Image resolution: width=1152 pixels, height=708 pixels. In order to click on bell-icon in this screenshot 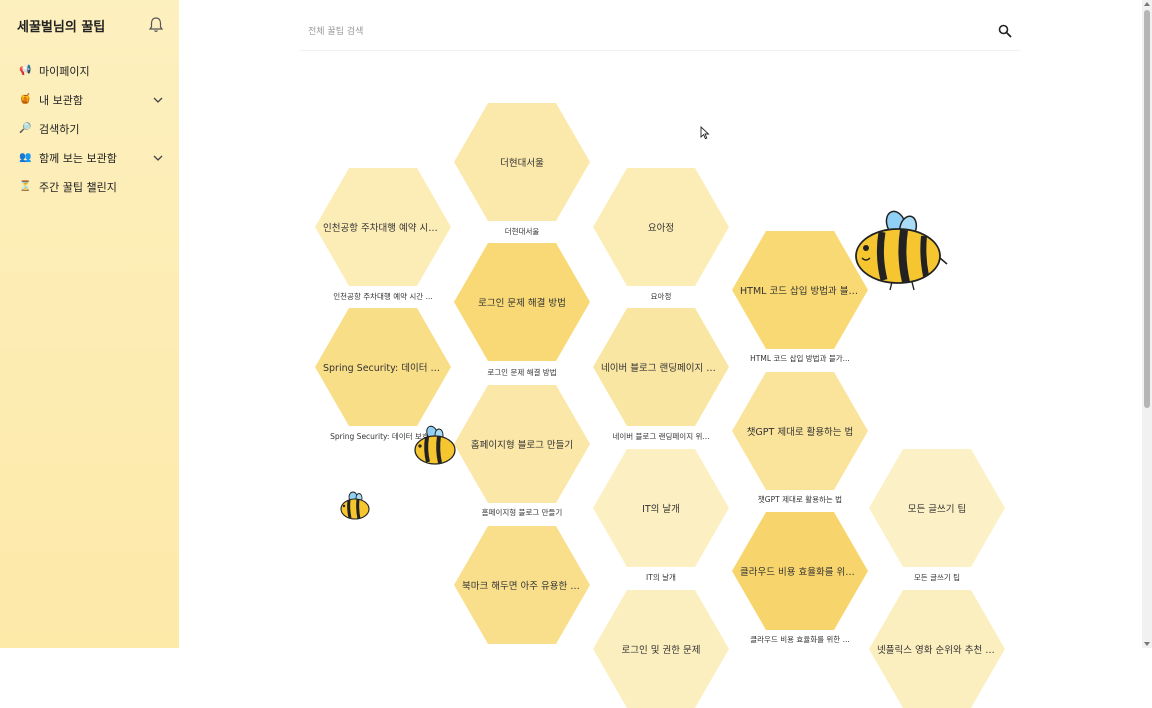, I will do `click(156, 25)`.